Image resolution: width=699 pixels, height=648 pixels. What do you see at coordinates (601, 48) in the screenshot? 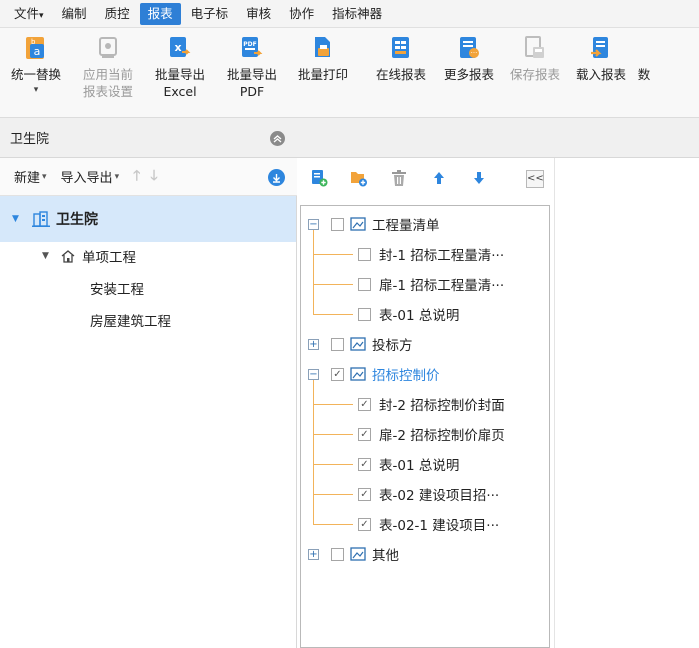
I see `load-report-icon` at bounding box center [601, 48].